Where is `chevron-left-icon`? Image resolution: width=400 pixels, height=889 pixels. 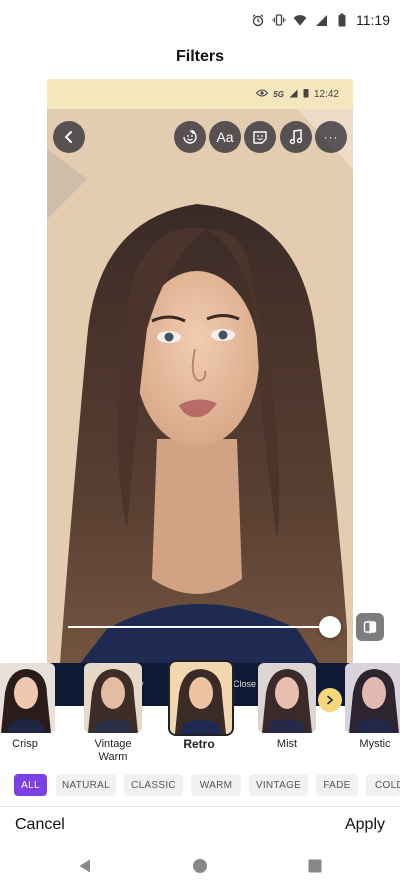
chevron-left-icon is located at coordinates (68, 137).